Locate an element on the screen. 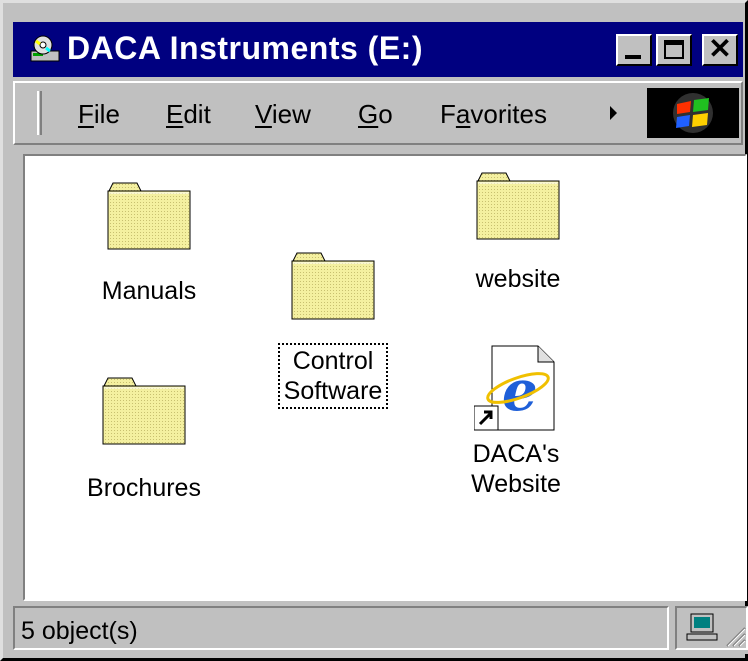 The image size is (748, 661). status-text: 5 object(s) is located at coordinates (79, 631).